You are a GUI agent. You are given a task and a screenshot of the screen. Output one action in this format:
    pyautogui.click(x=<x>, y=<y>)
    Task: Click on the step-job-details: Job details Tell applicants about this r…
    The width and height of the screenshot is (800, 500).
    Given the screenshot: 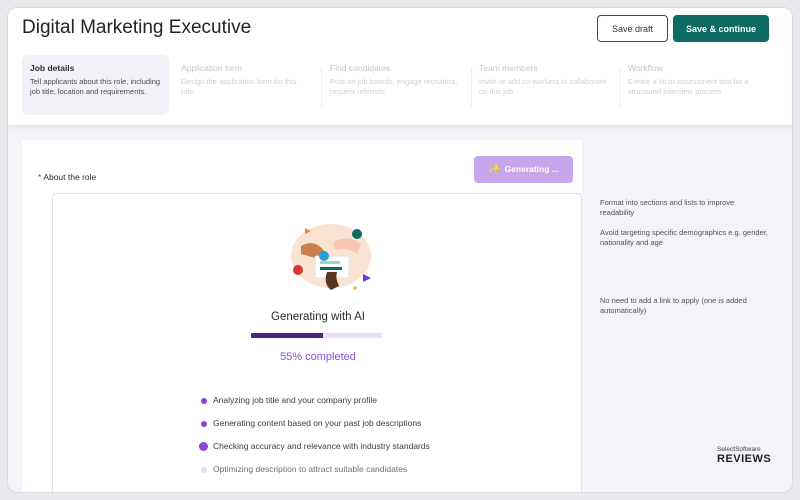 What is the action you would take?
    pyautogui.click(x=95, y=85)
    